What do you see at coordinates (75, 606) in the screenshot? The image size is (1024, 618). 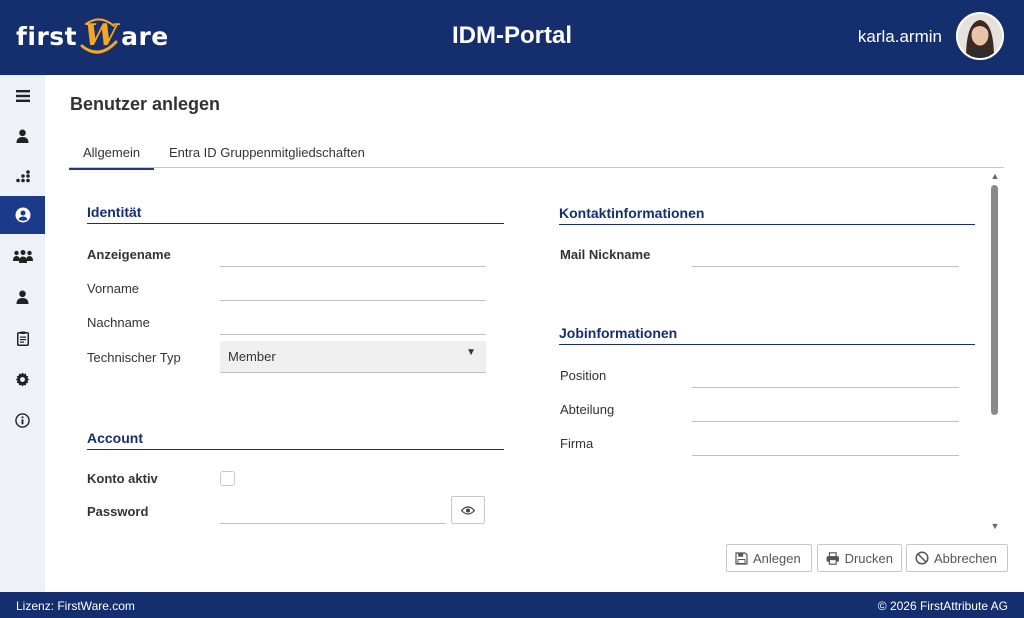 I see `license-text: Lizenz: FirstWare.com` at bounding box center [75, 606].